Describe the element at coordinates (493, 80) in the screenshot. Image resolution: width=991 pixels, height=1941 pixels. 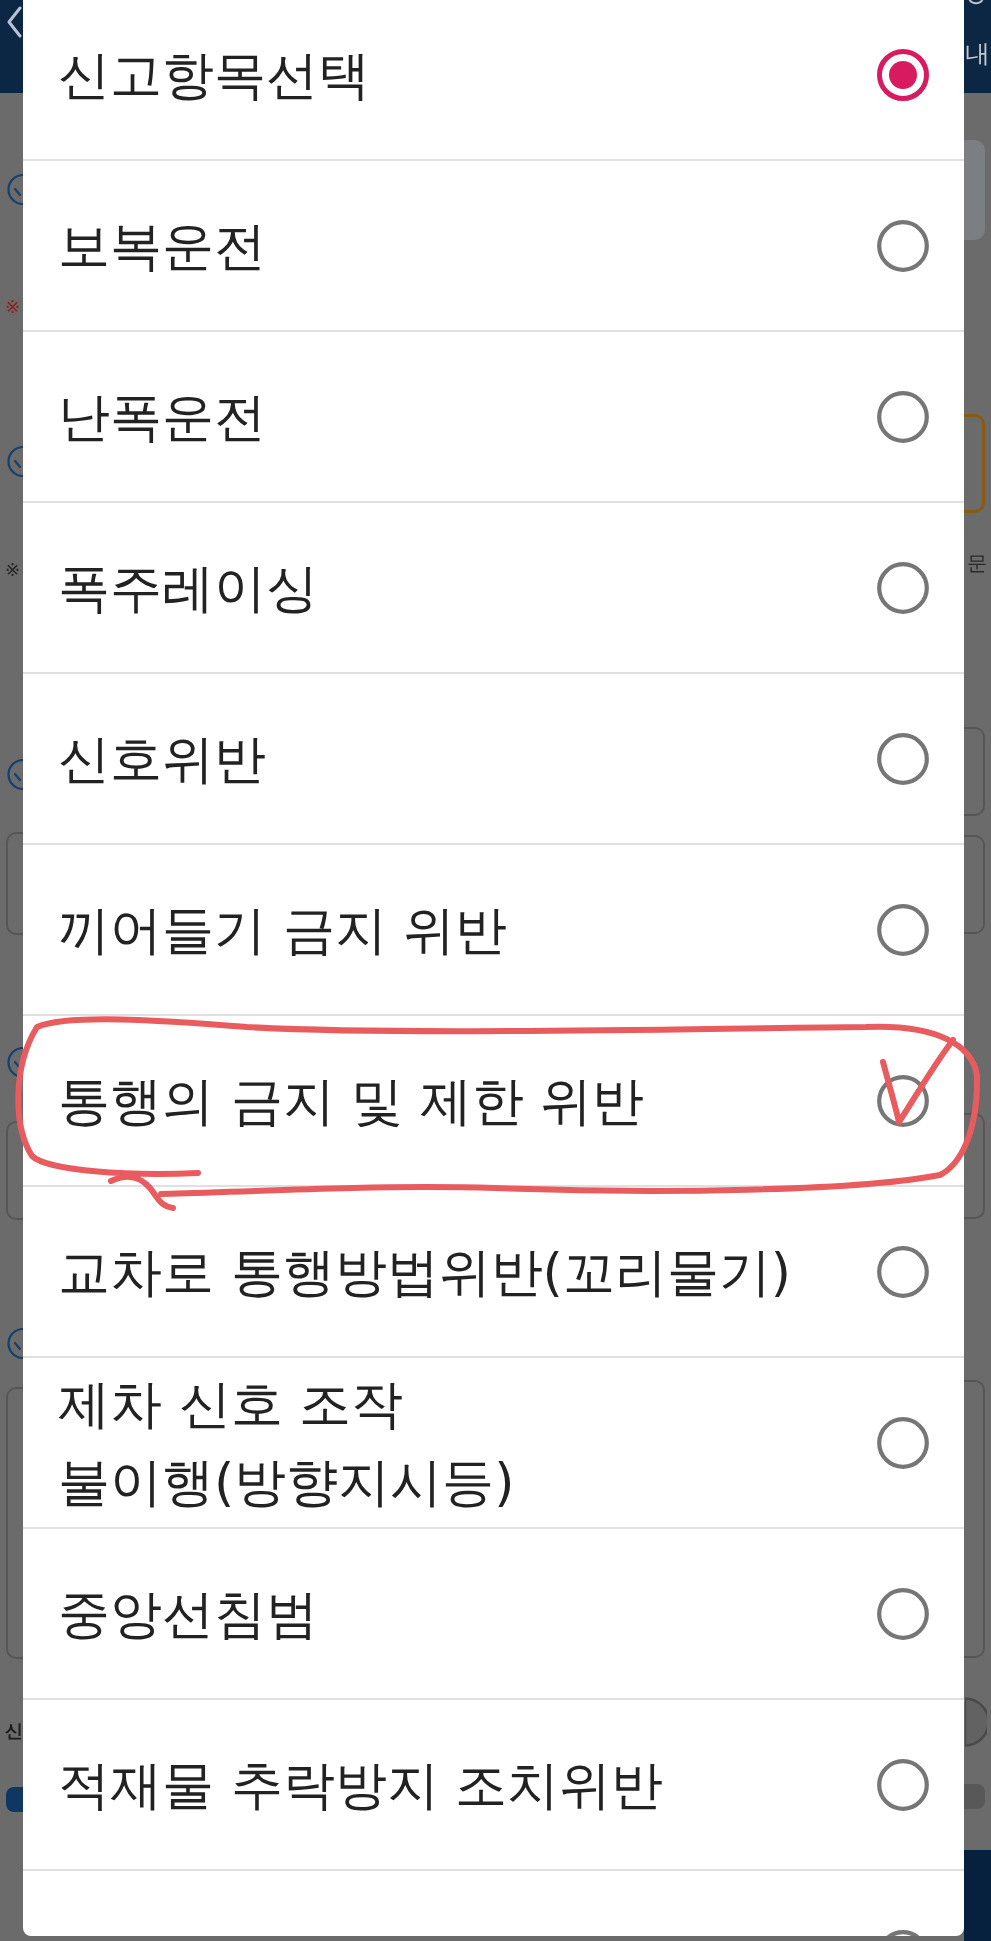
I see `option-item: 신고항목선택` at that location.